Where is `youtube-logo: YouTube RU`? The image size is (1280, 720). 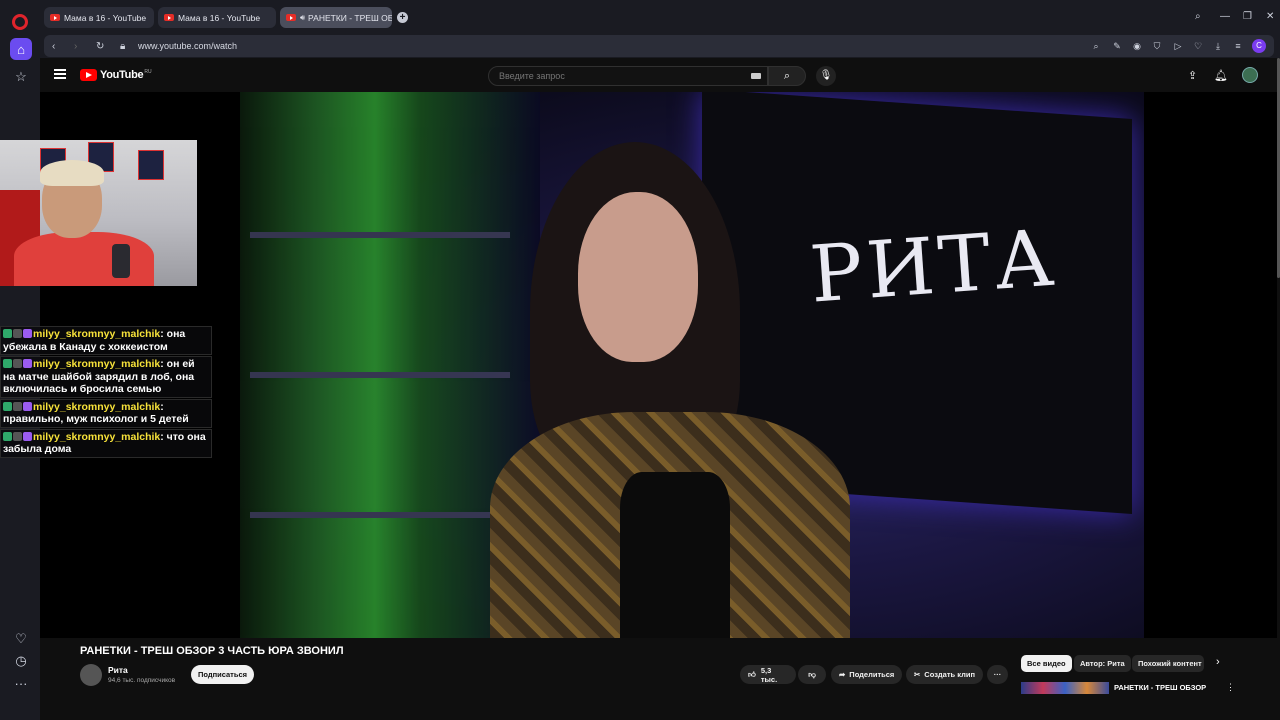
youtube-logo: YouTube RU is located at coordinates (116, 75).